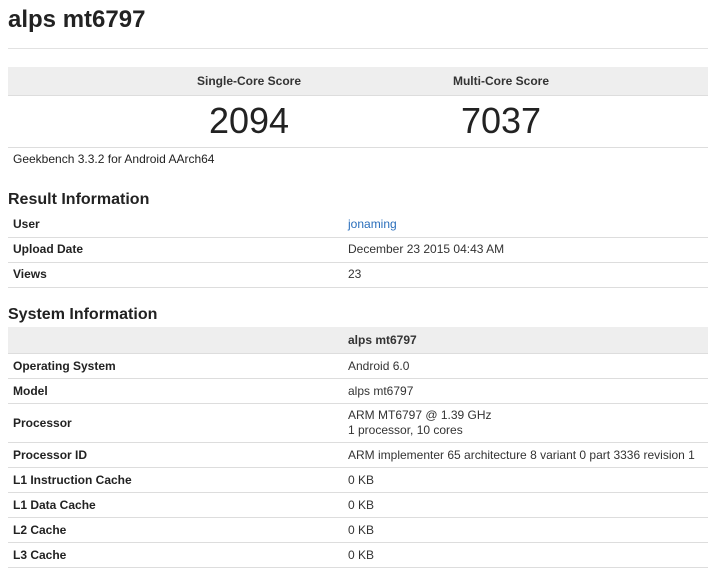 The width and height of the screenshot is (708, 572). I want to click on title-divider, so click(358, 48).